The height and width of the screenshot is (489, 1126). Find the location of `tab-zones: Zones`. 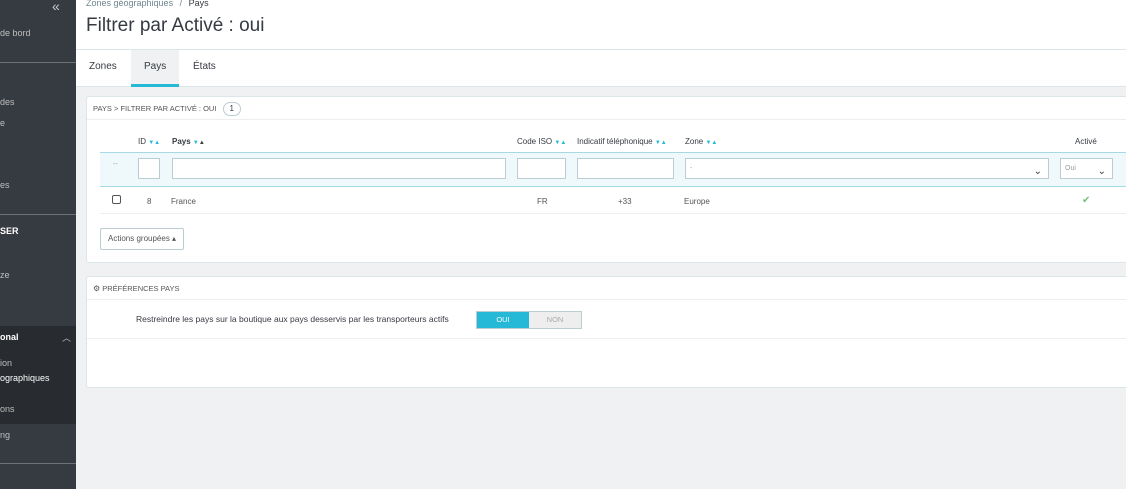

tab-zones: Zones is located at coordinates (103, 68).